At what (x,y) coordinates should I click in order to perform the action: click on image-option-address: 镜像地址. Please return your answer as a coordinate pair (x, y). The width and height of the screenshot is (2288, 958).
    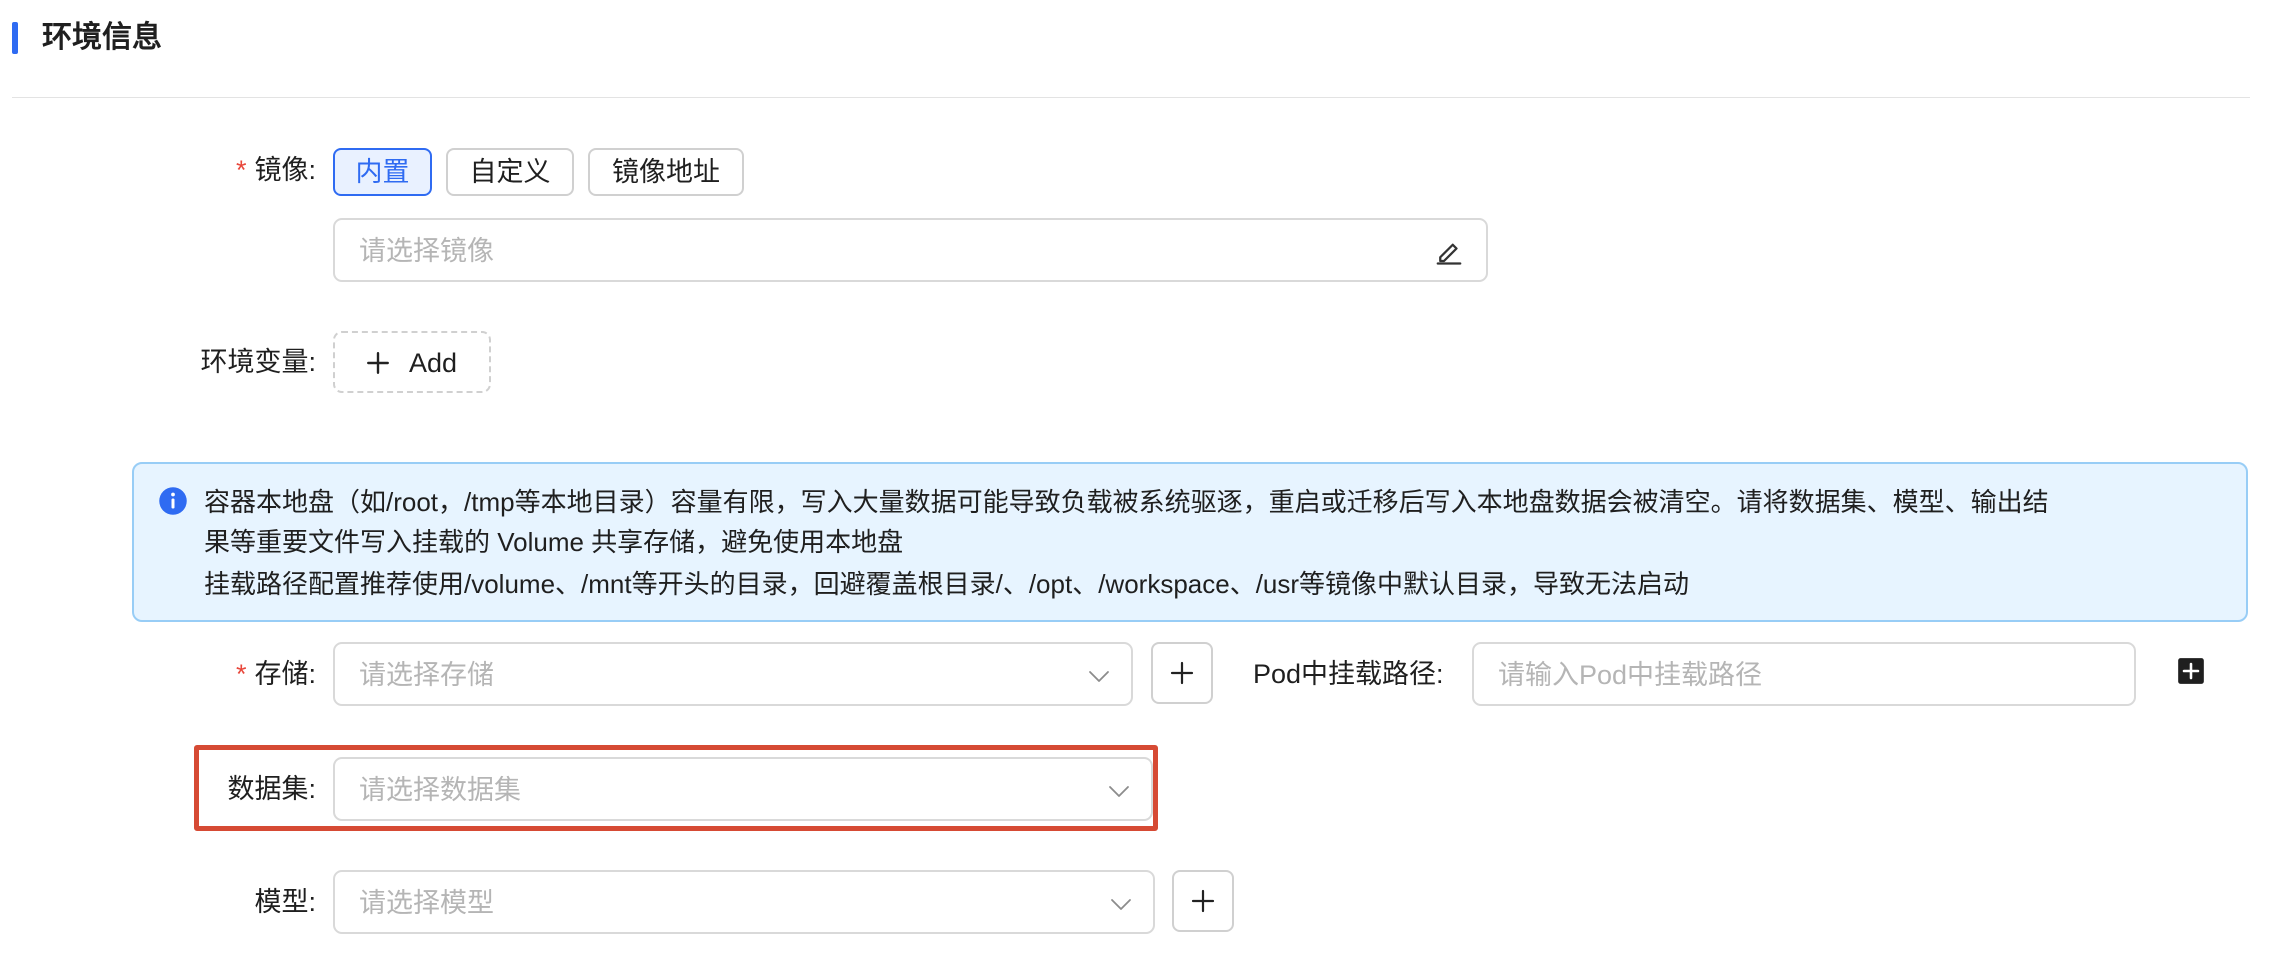
    Looking at the image, I should click on (666, 172).